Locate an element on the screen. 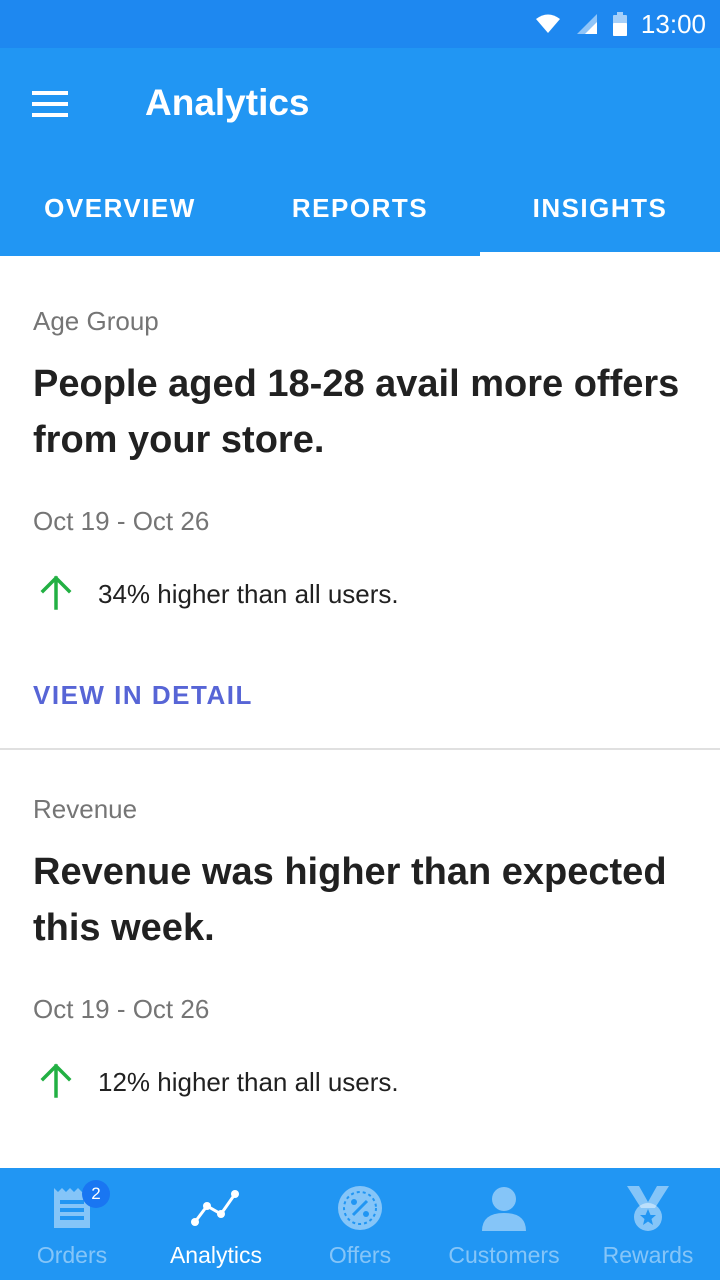 This screenshot has height=1280, width=720. nav-item-customers: Customers is located at coordinates (504, 1224).